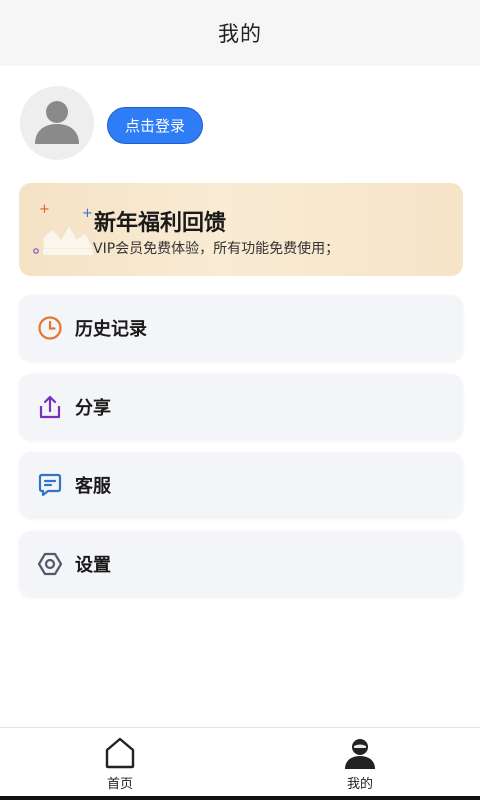  What do you see at coordinates (241, 407) in the screenshot?
I see `menu-item-share: 分享` at bounding box center [241, 407].